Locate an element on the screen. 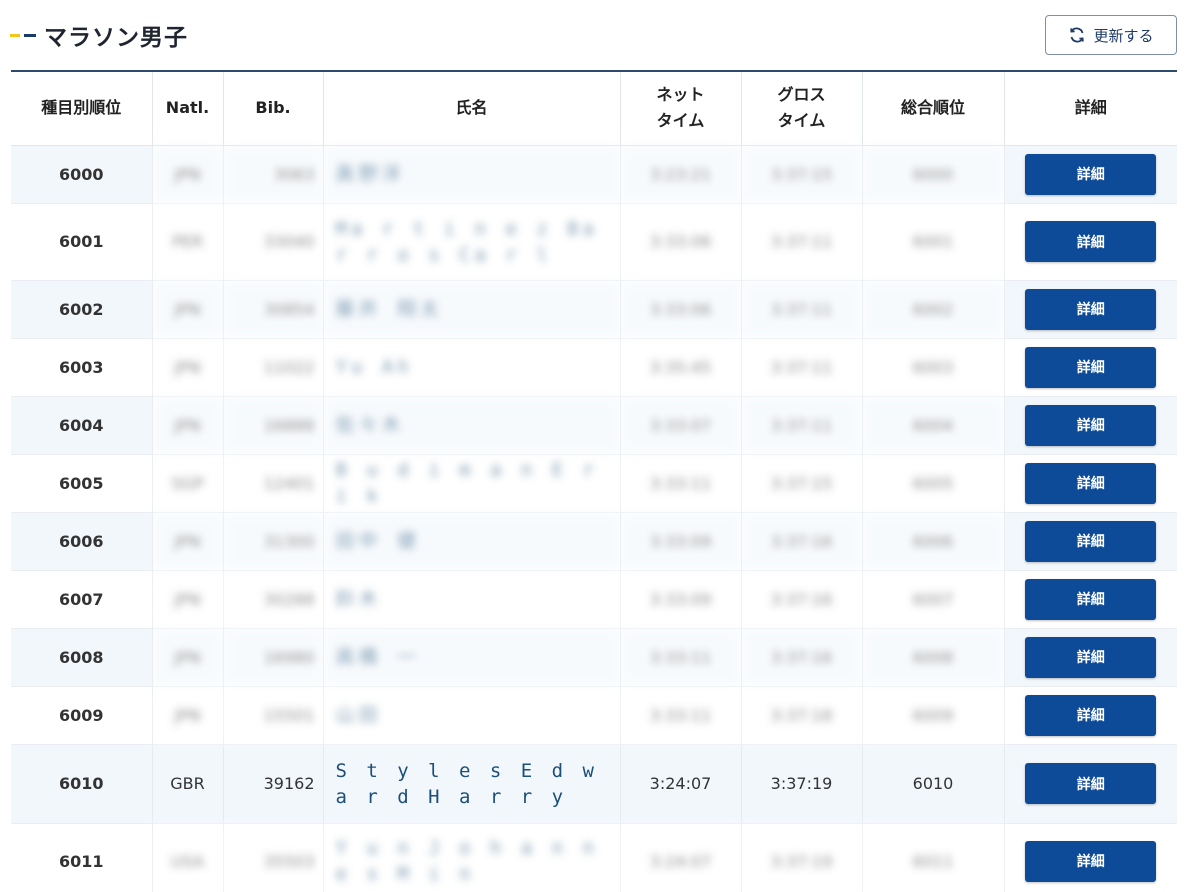 This screenshot has width=1200, height=892. rank-cell: 6004 is located at coordinates (82, 425).